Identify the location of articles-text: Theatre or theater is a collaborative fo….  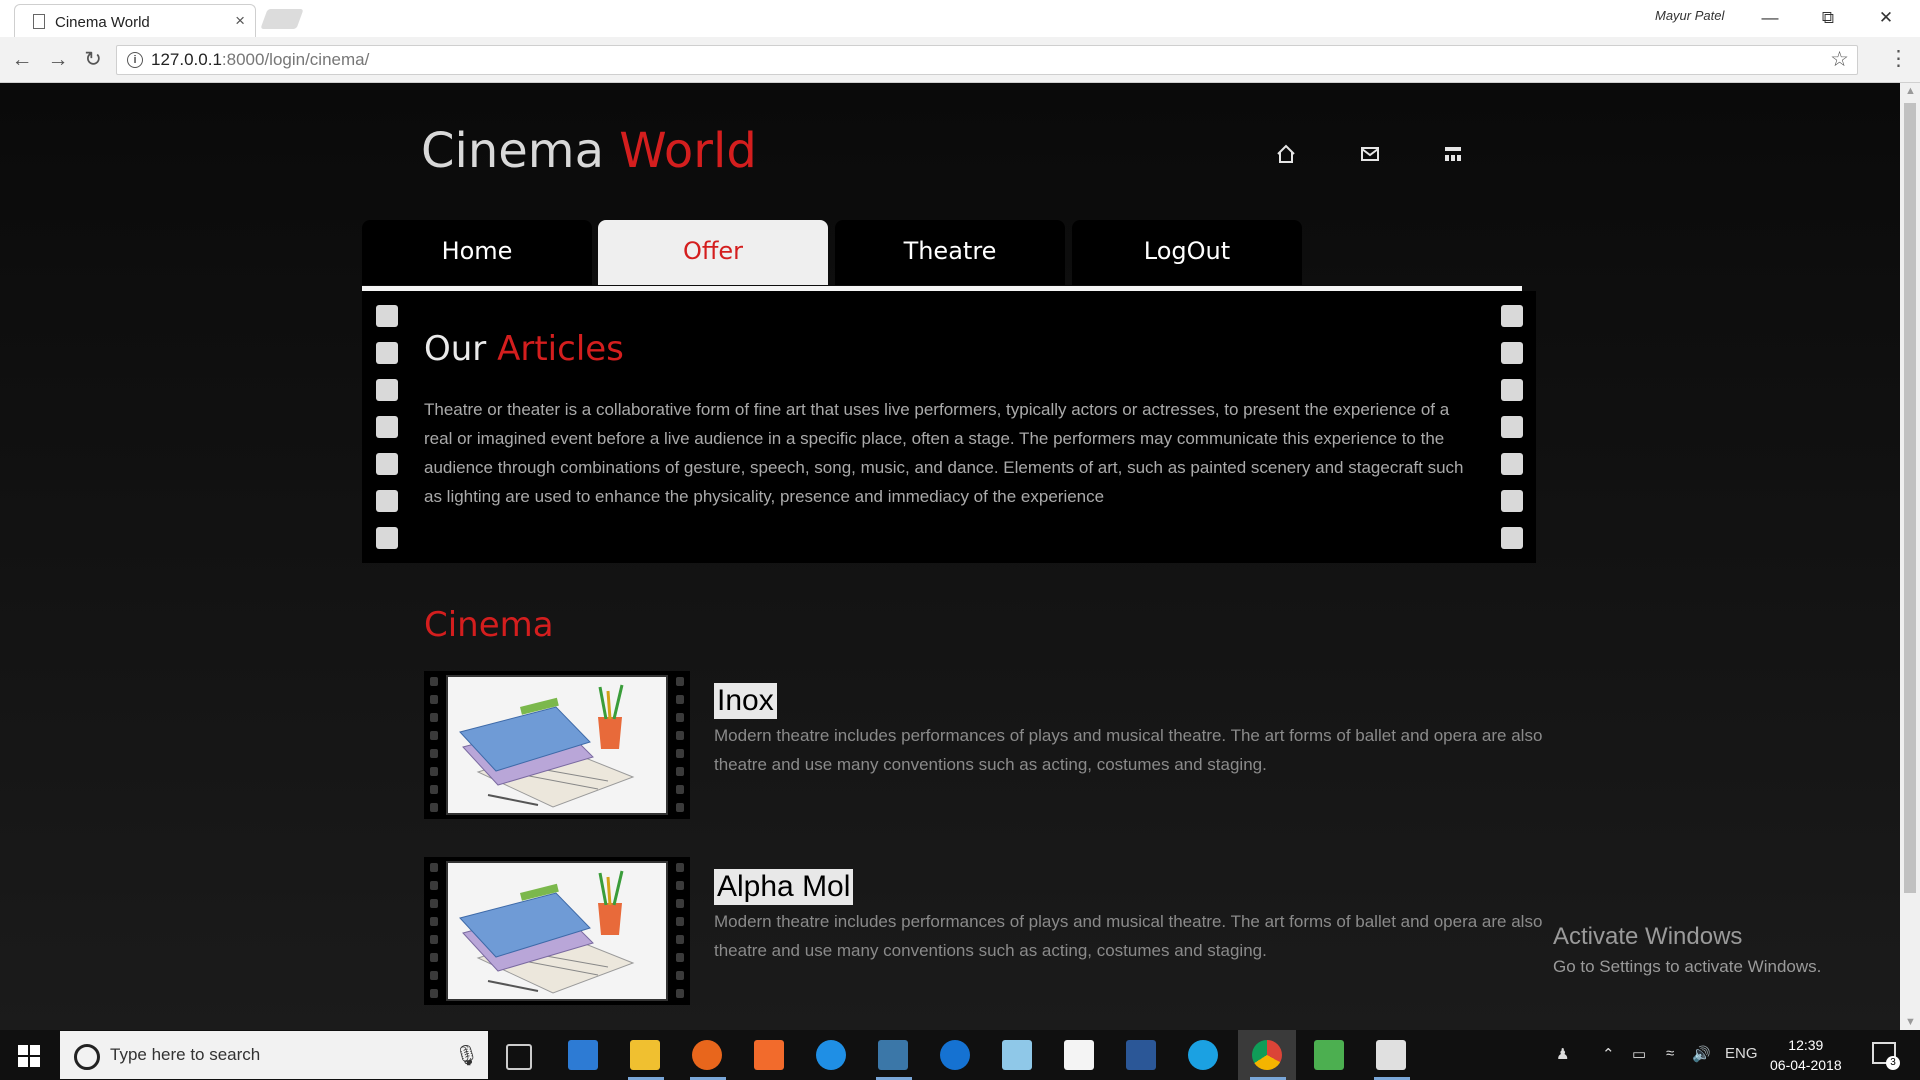
(944, 453).